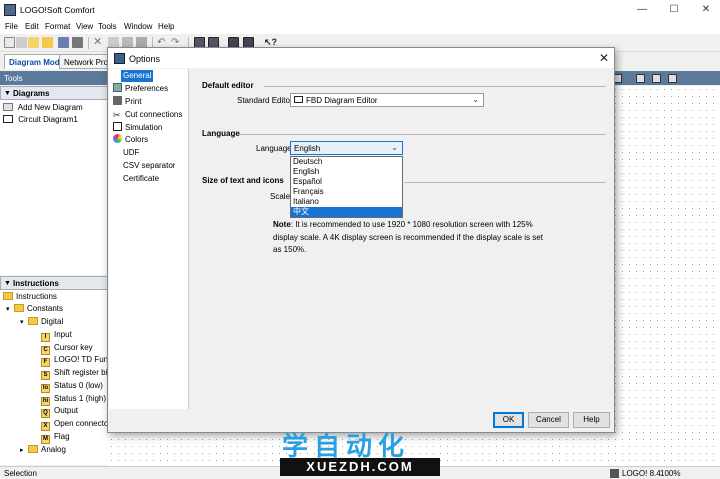 This screenshot has width=720, height=479. I want to click on watermark-site: XUEZDH.COM, so click(360, 467).